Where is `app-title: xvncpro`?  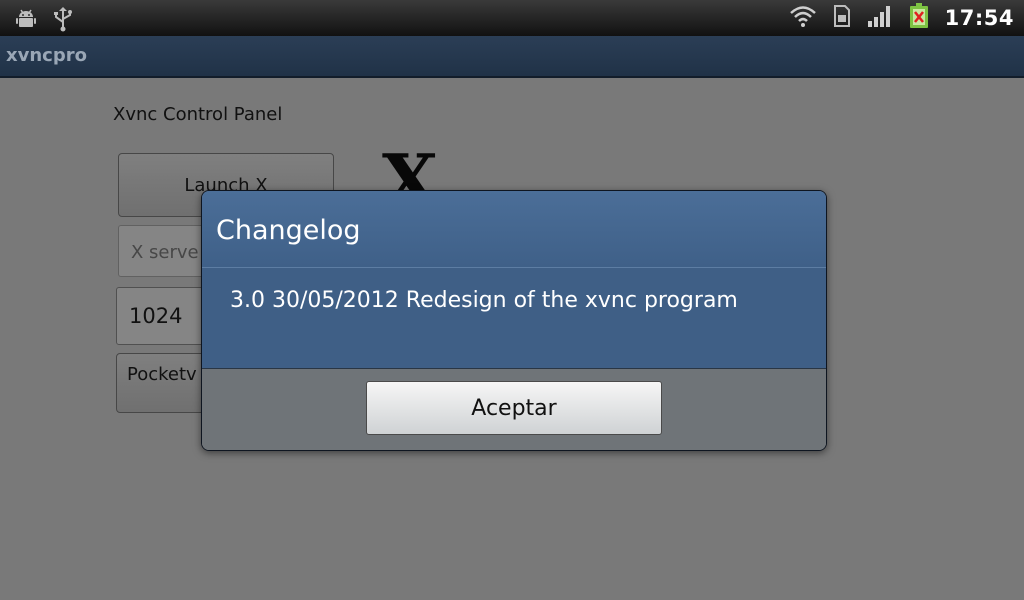
app-title: xvncpro is located at coordinates (46, 55).